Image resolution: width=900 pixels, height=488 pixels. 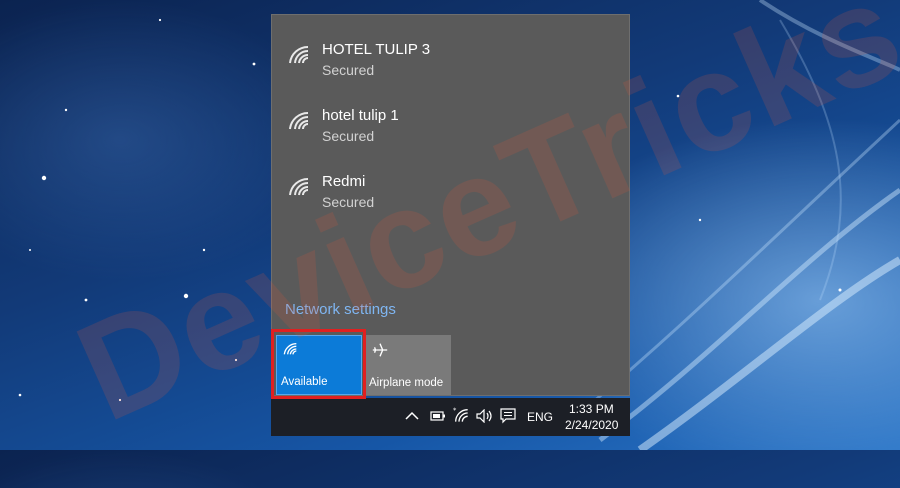 What do you see at coordinates (540, 417) in the screenshot?
I see `language-indicator: ENG` at bounding box center [540, 417].